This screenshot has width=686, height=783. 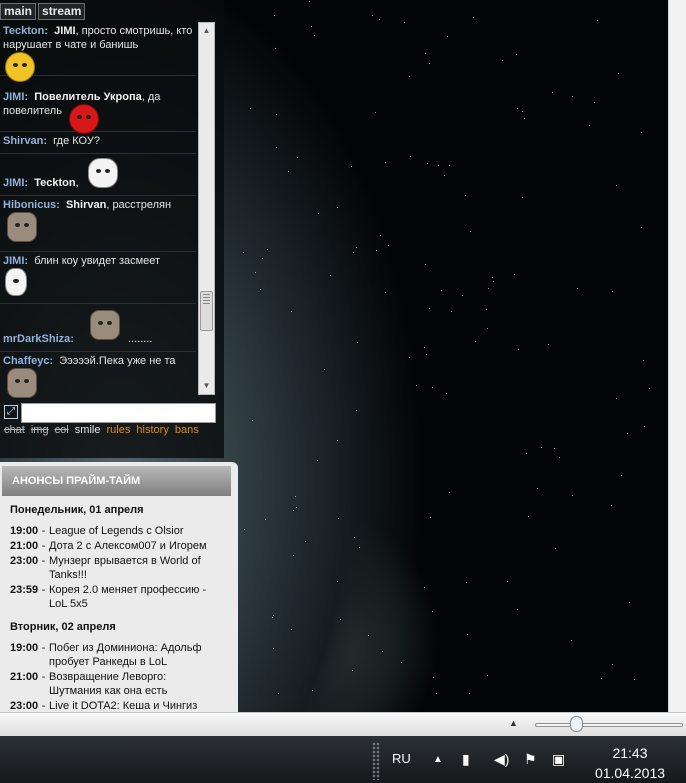 I want to click on chat-message: Shirvan: где КОУ?, so click(x=98, y=143).